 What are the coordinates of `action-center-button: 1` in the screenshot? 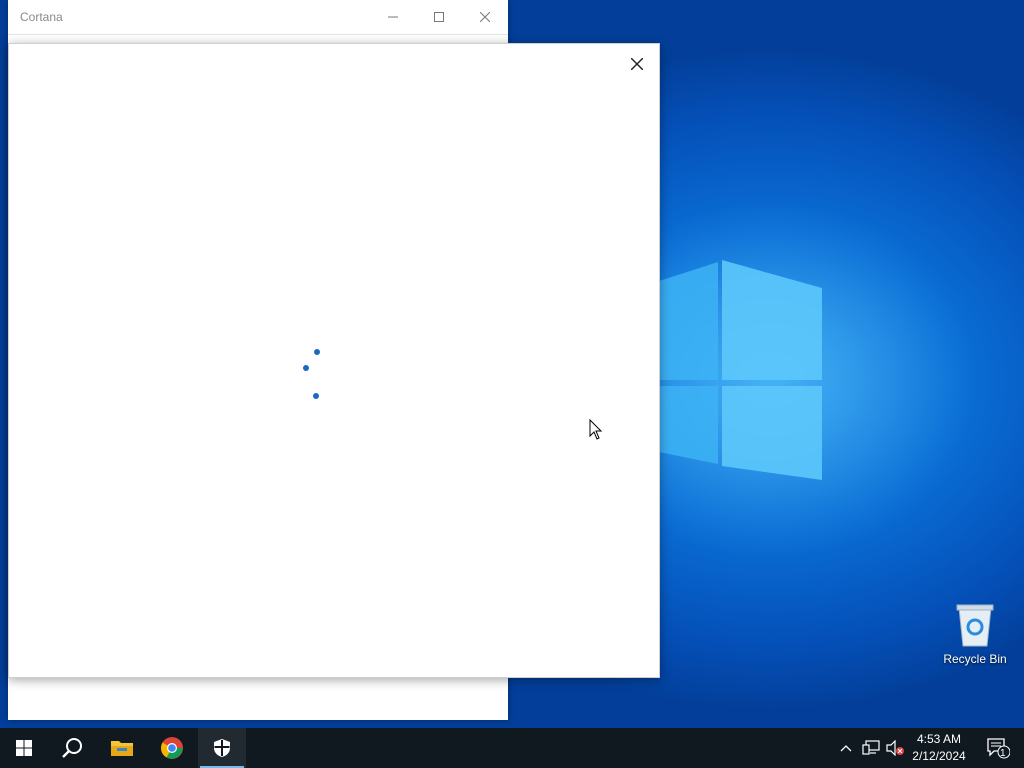 It's located at (998, 748).